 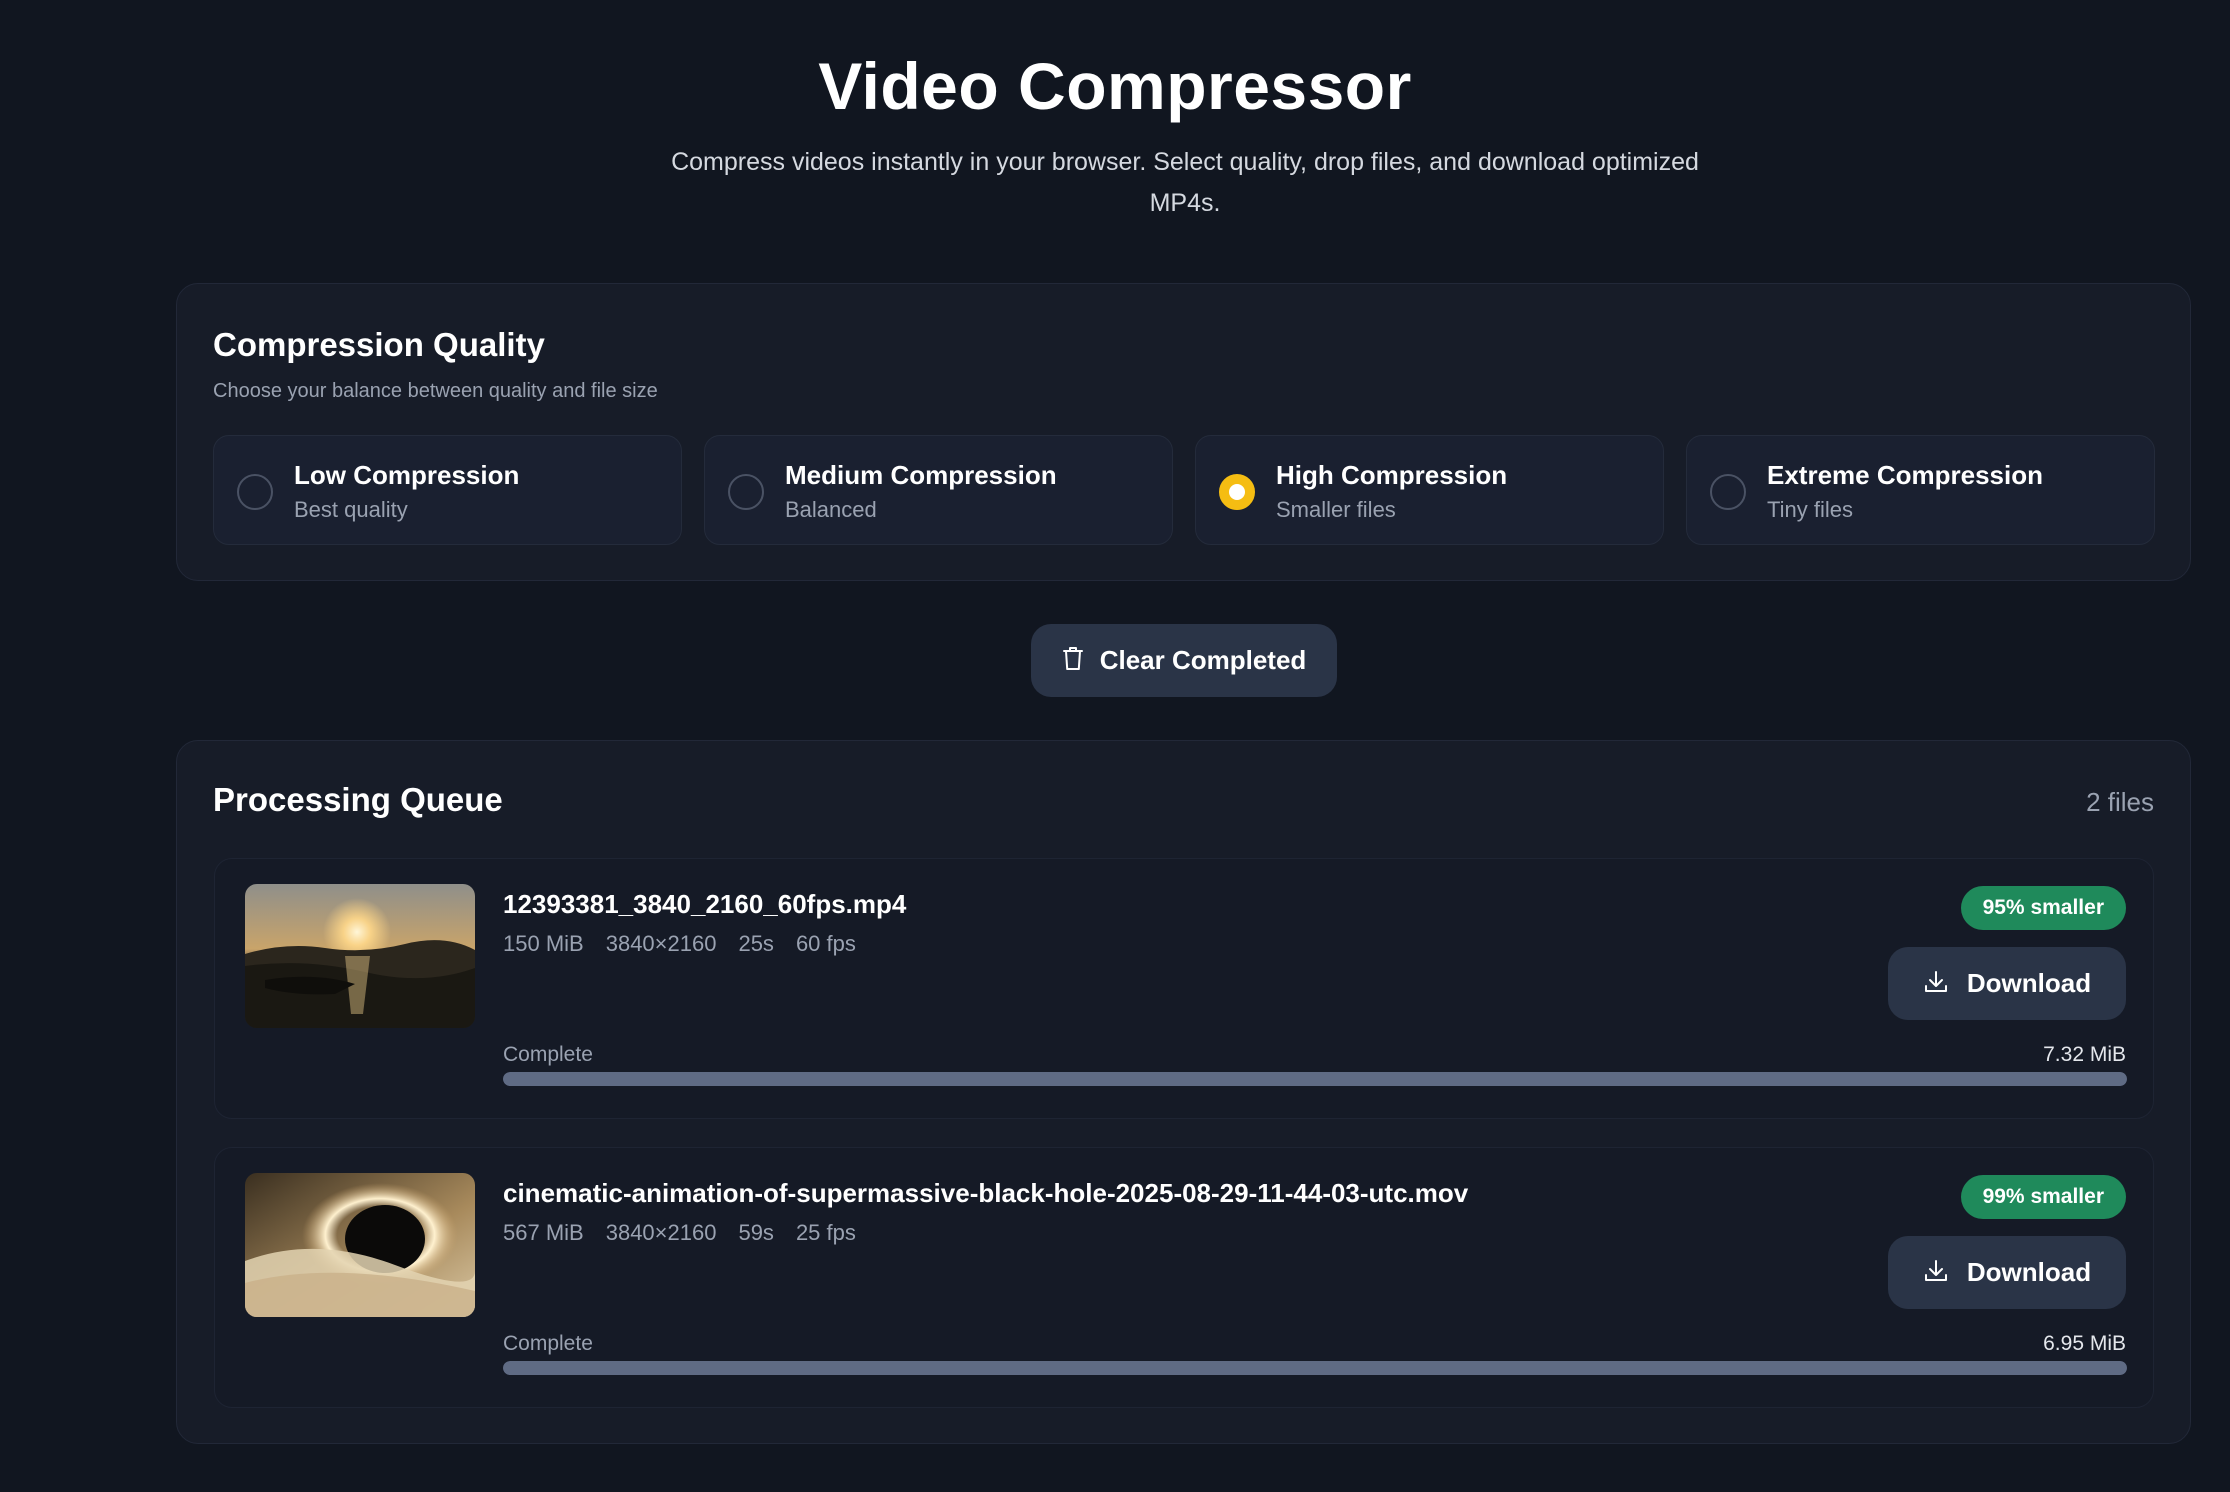 What do you see at coordinates (360, 956) in the screenshot?
I see `video-thumbnail-sunset` at bounding box center [360, 956].